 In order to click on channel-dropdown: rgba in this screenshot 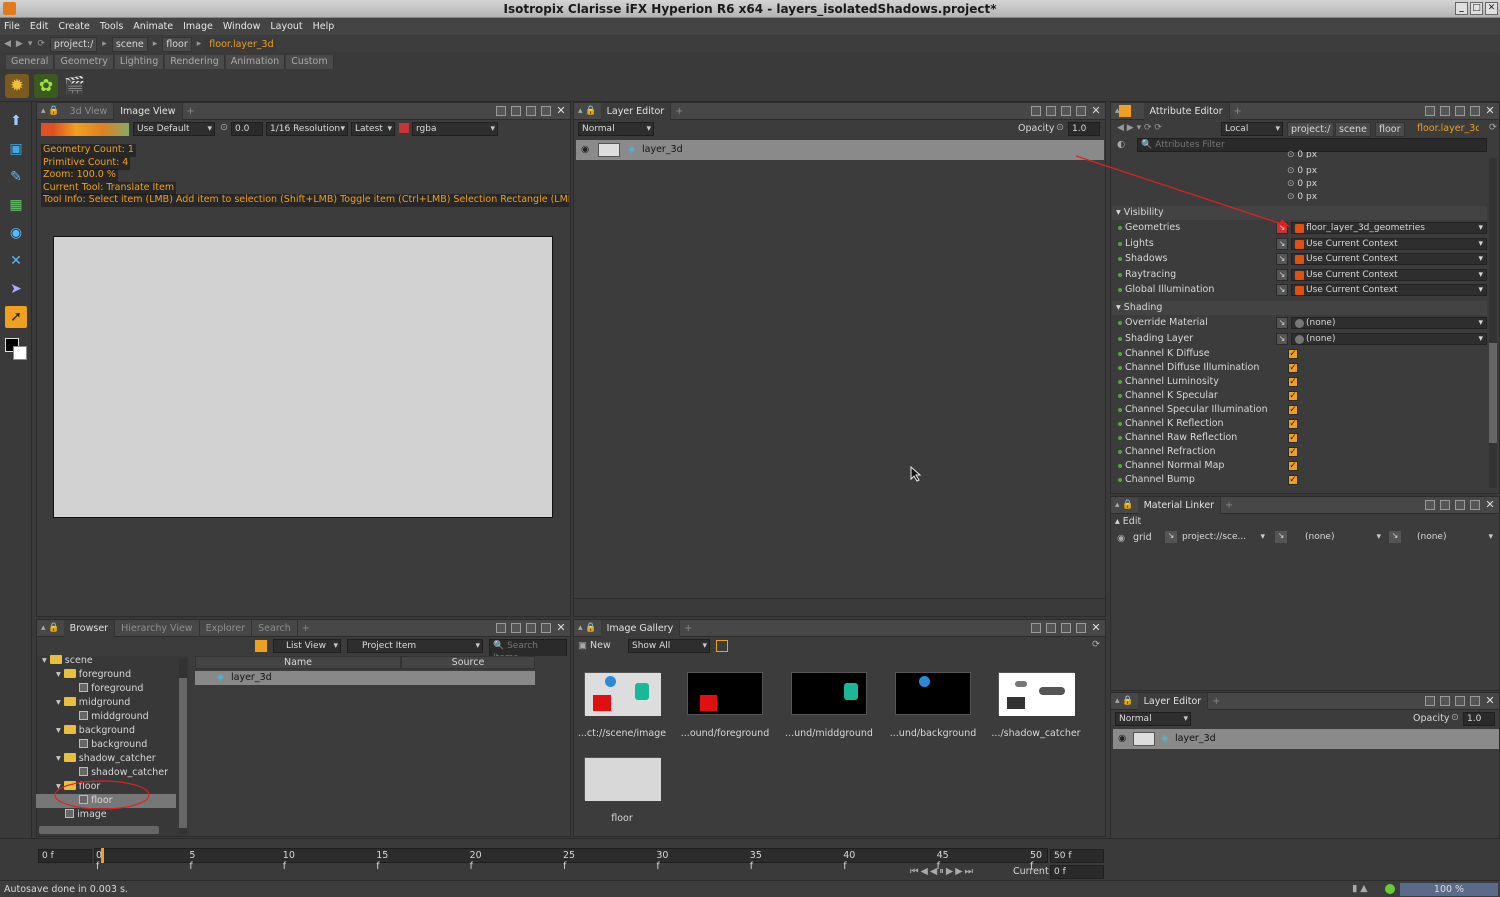, I will do `click(455, 129)`.